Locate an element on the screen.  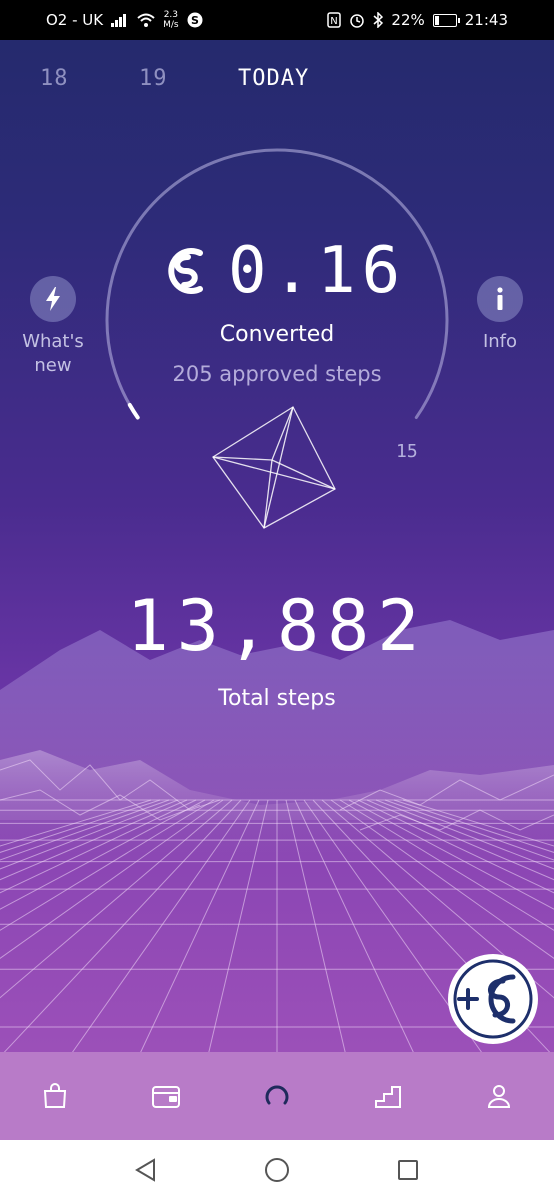
home-button is located at coordinates (277, 1170).